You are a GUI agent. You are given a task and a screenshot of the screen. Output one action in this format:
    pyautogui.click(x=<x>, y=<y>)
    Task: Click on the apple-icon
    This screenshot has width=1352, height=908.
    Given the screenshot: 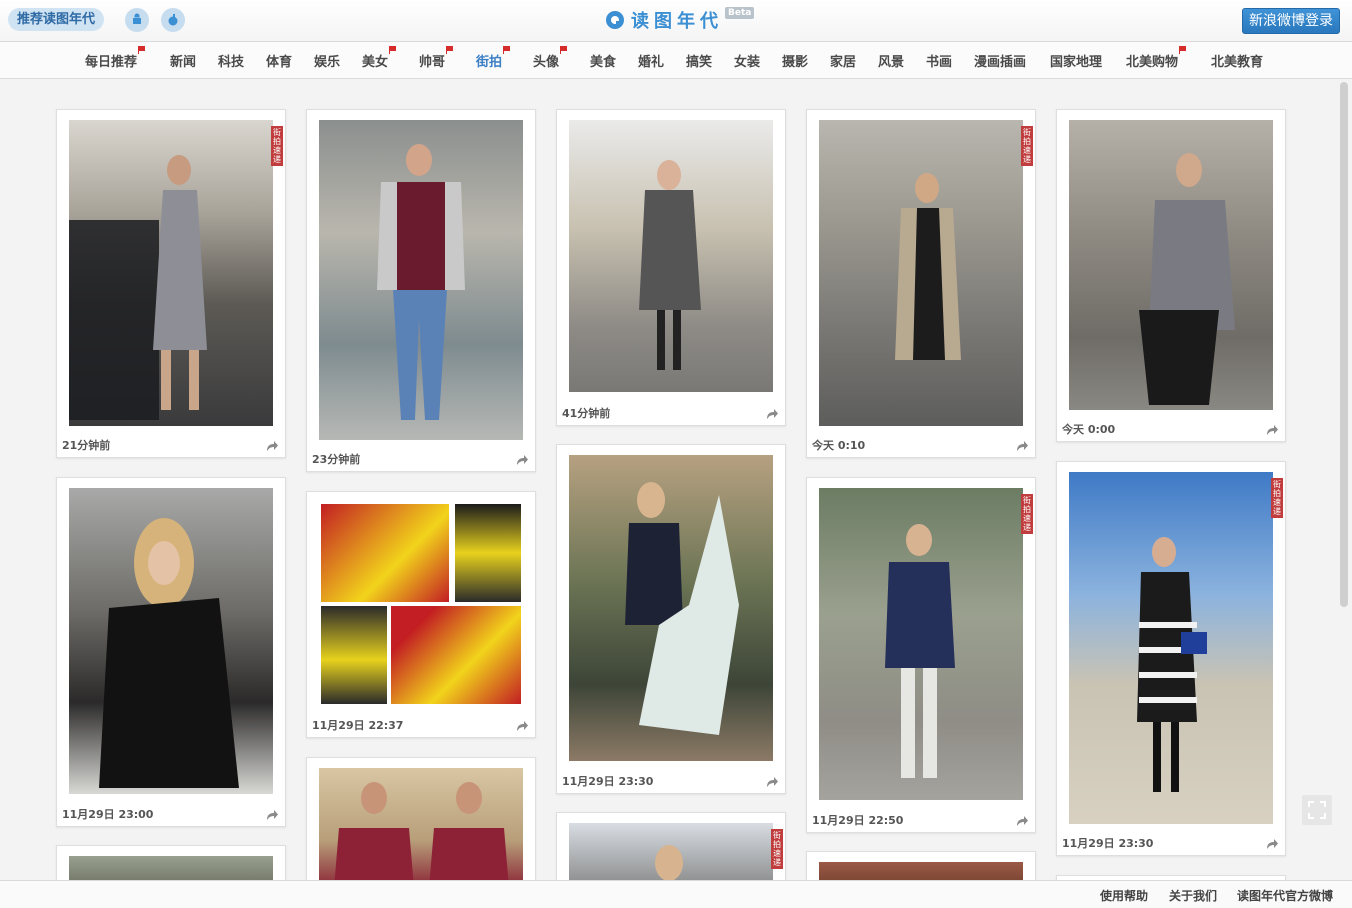 What is the action you would take?
    pyautogui.click(x=173, y=20)
    